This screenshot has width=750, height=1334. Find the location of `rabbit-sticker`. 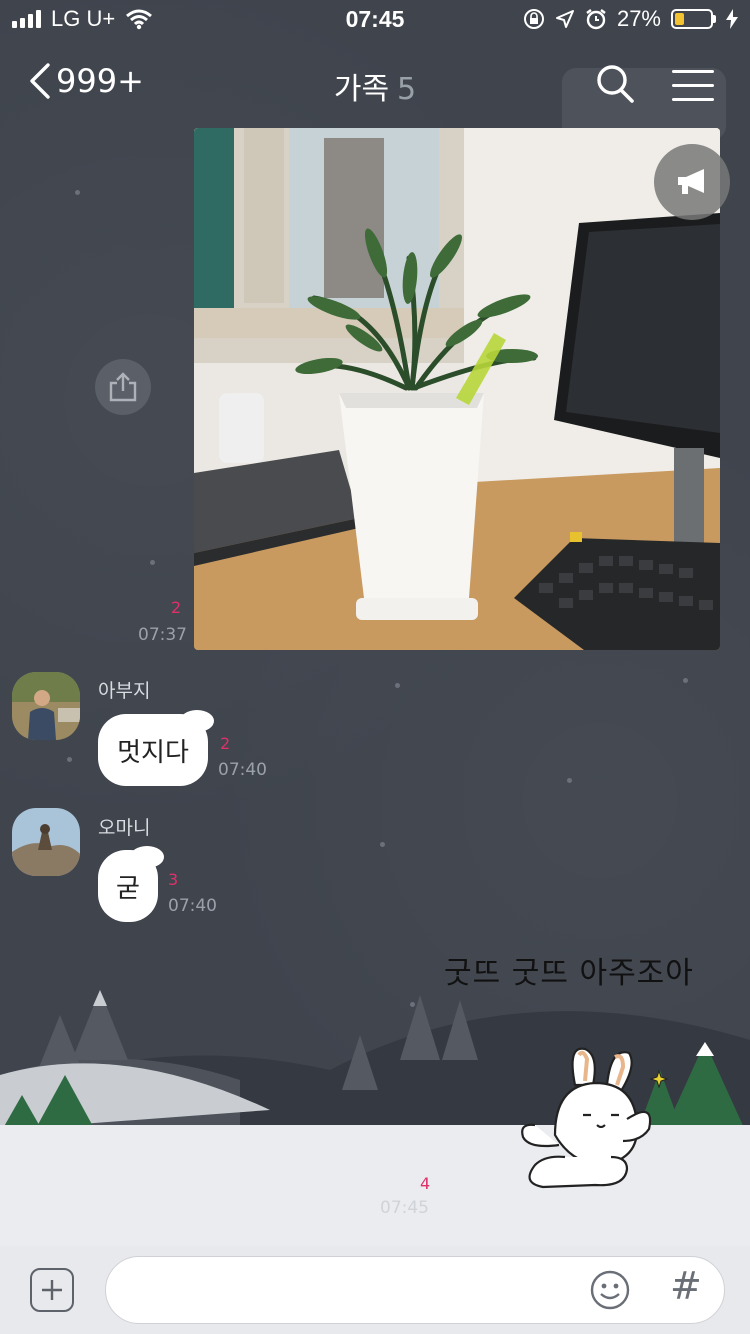

rabbit-sticker is located at coordinates (595, 1120).